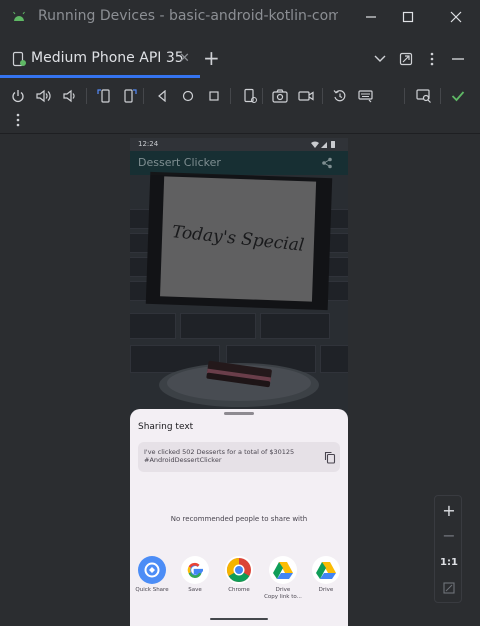  What do you see at coordinates (184, 58) in the screenshot?
I see `tab-close-icon: ✕` at bounding box center [184, 58].